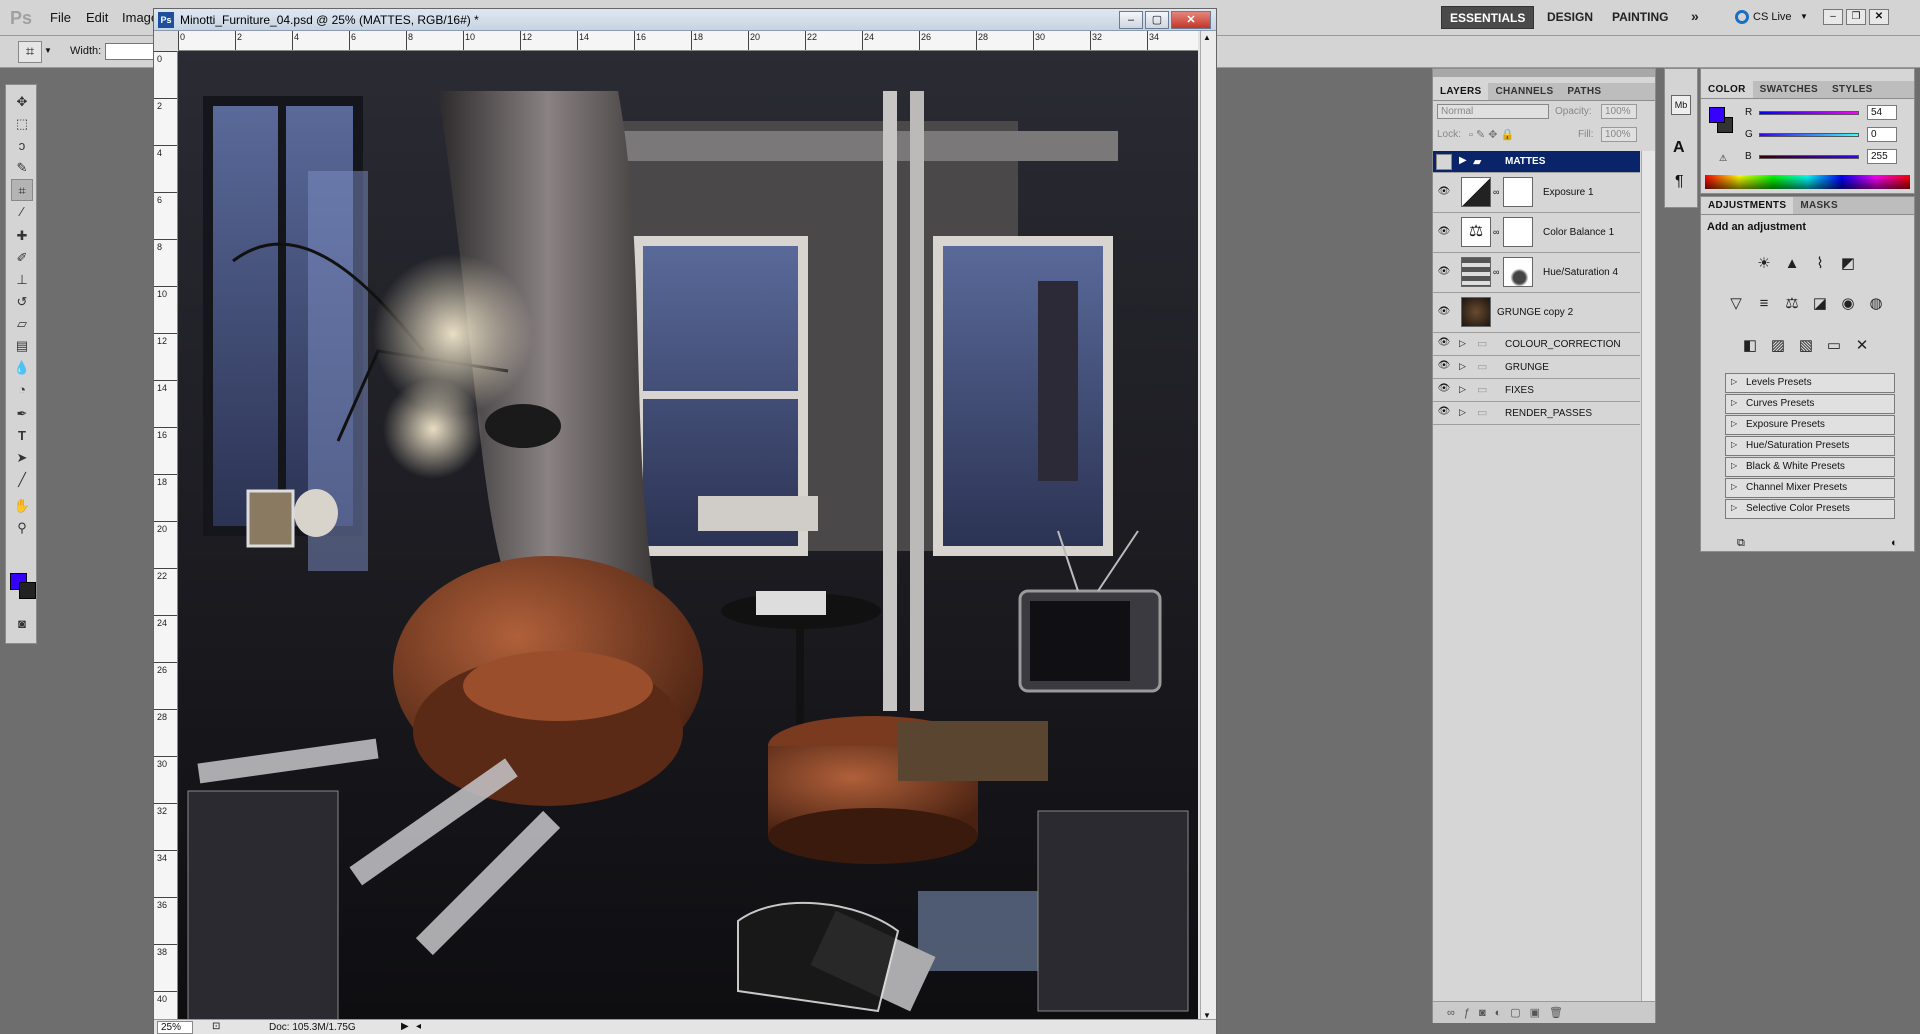  Describe the element at coordinates (1819, 205) in the screenshot. I see `tab-masks: MASKS` at that location.